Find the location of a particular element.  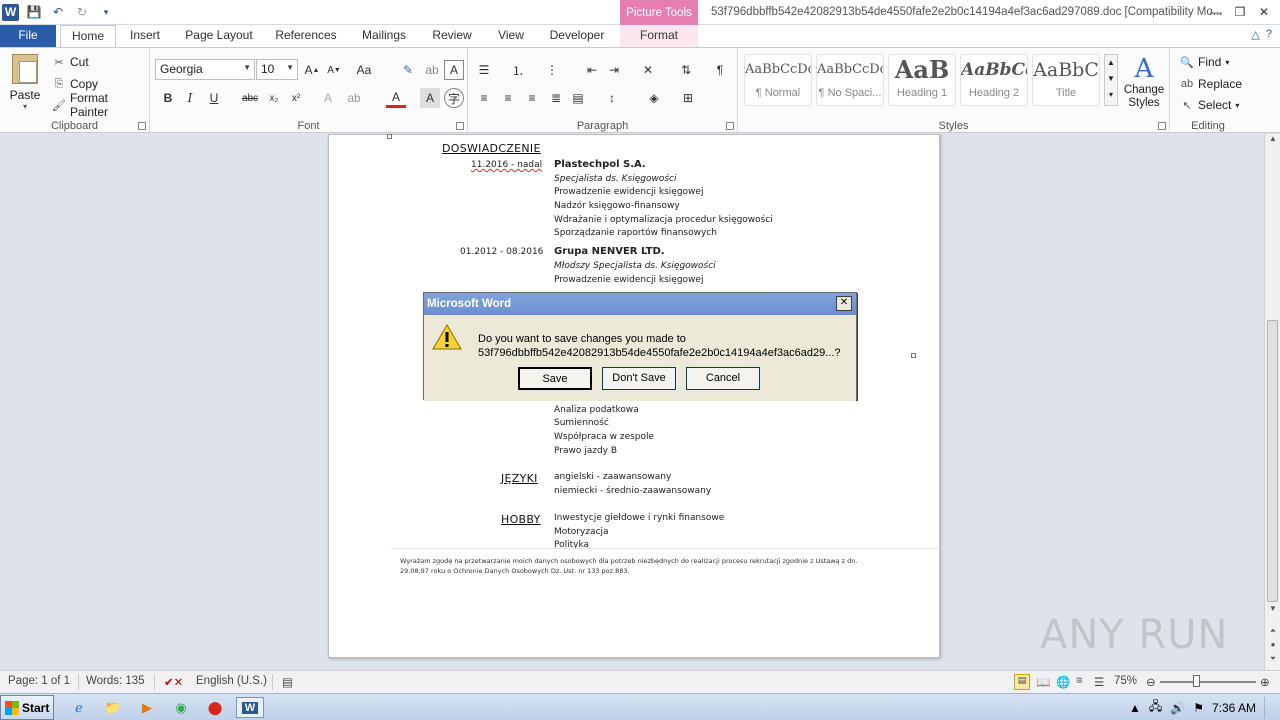

scroll-thumb is located at coordinates (1272, 461).